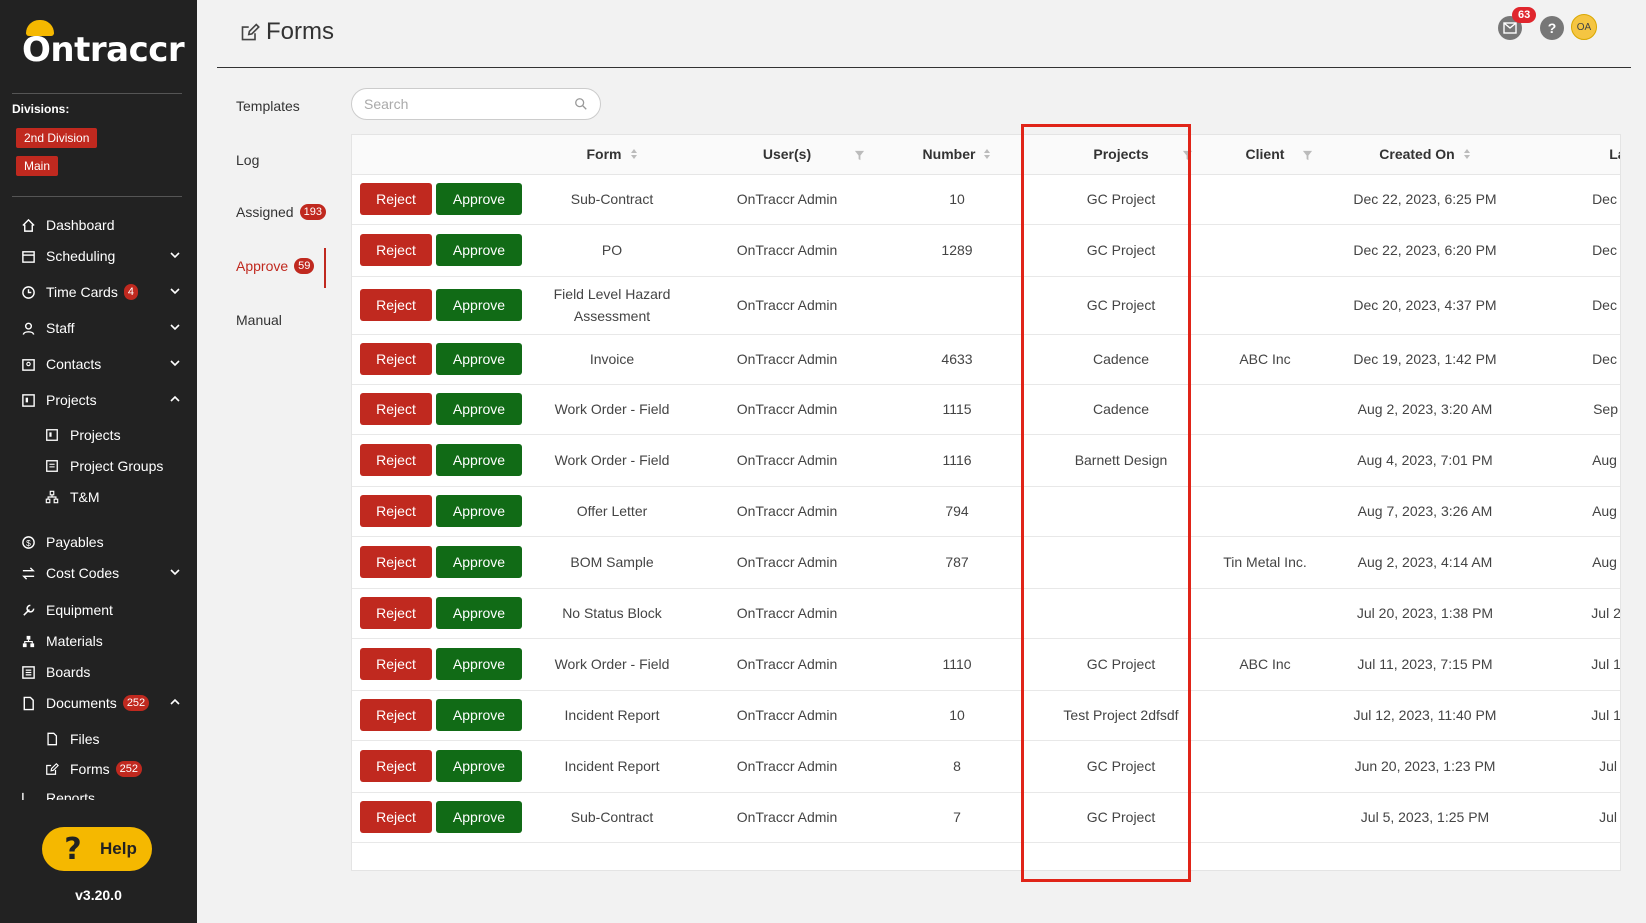 Image resolution: width=1646 pixels, height=923 pixels. What do you see at coordinates (1425, 511) in the screenshot?
I see `cell-created: Aug 7, 2023, 3:26 AM` at bounding box center [1425, 511].